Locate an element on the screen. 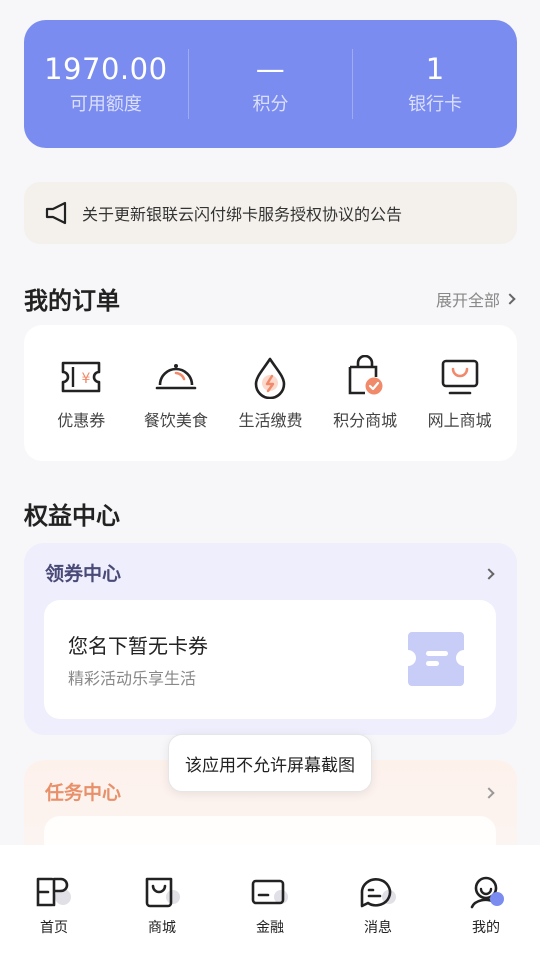 The image size is (540, 955). stat-credit: 1970.00 可用额度 is located at coordinates (106, 84).